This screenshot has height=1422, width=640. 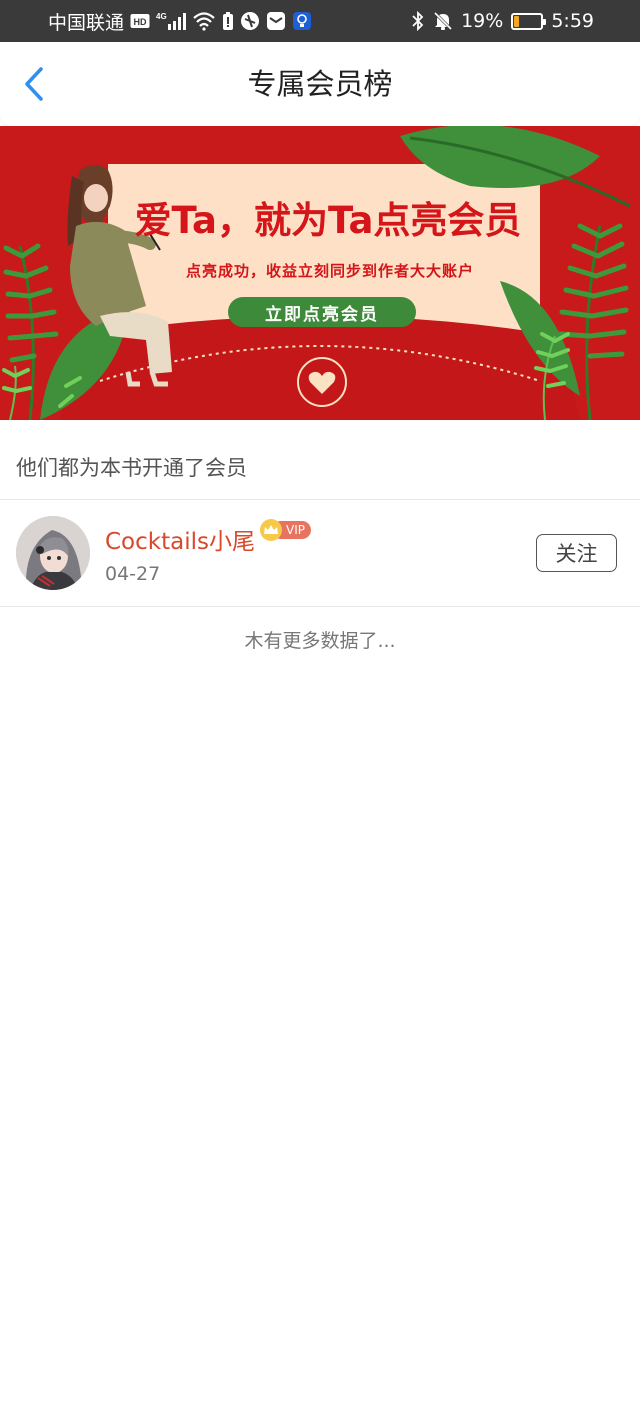 What do you see at coordinates (86, 22) in the screenshot?
I see `carrier-label: 中国联通` at bounding box center [86, 22].